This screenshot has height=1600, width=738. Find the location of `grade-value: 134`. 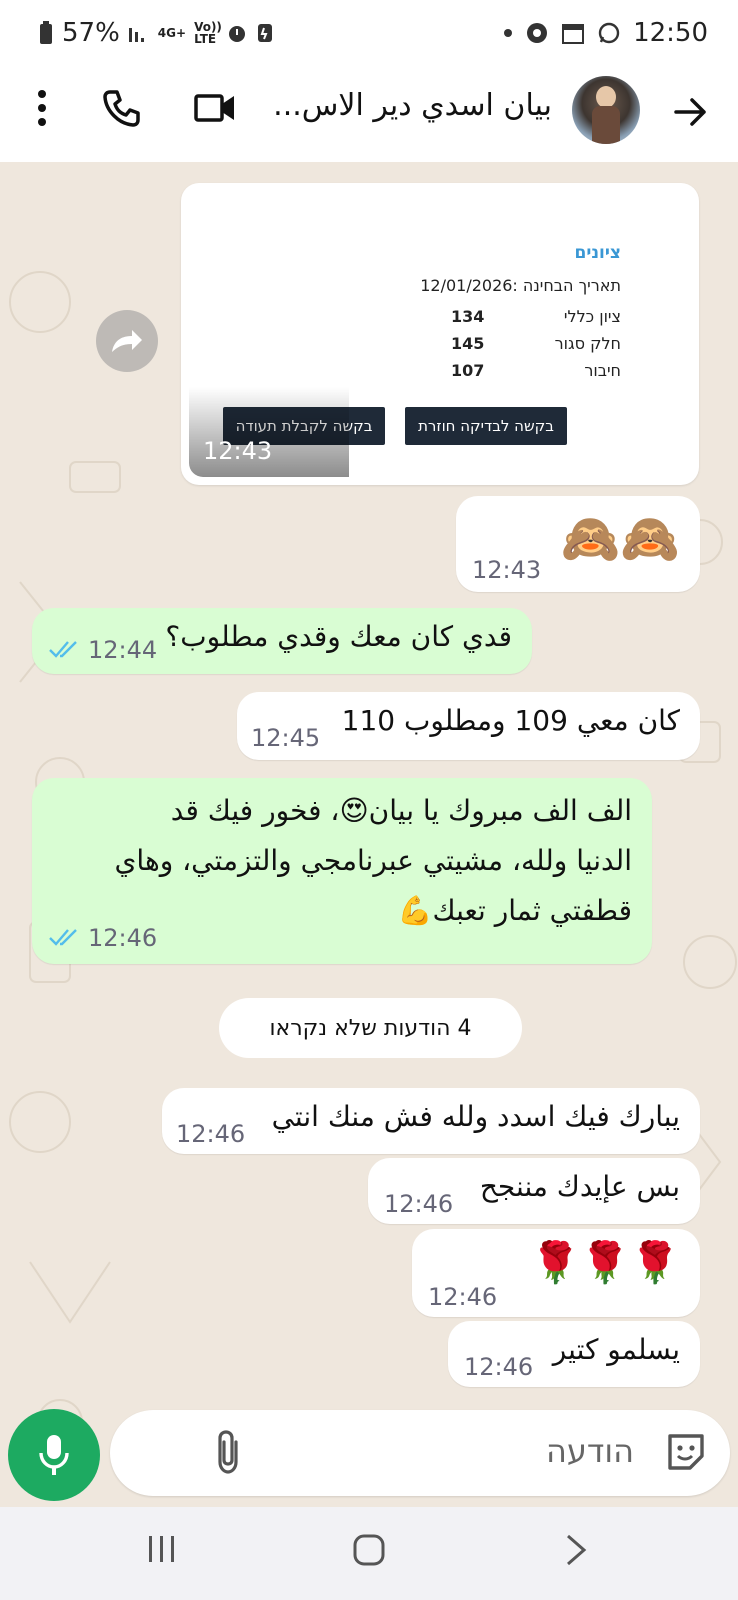

grade-value: 134 is located at coordinates (468, 316).